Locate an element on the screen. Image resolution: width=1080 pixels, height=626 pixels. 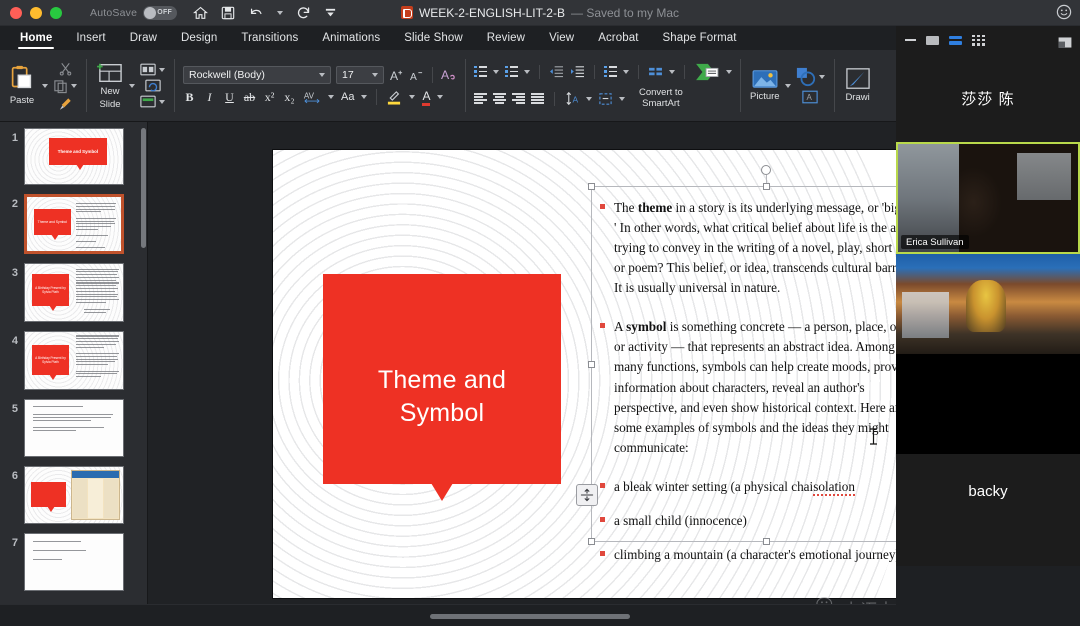
drawing-button: Drawi is located at coordinates (858, 85).